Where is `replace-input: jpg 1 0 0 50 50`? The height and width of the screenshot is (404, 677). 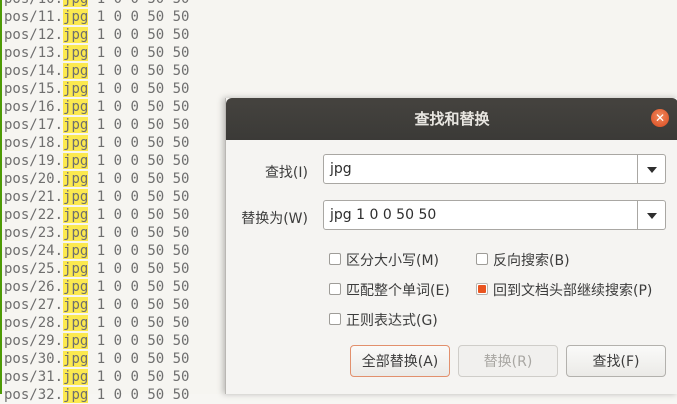 replace-input: jpg 1 0 0 50 50 is located at coordinates (383, 215).